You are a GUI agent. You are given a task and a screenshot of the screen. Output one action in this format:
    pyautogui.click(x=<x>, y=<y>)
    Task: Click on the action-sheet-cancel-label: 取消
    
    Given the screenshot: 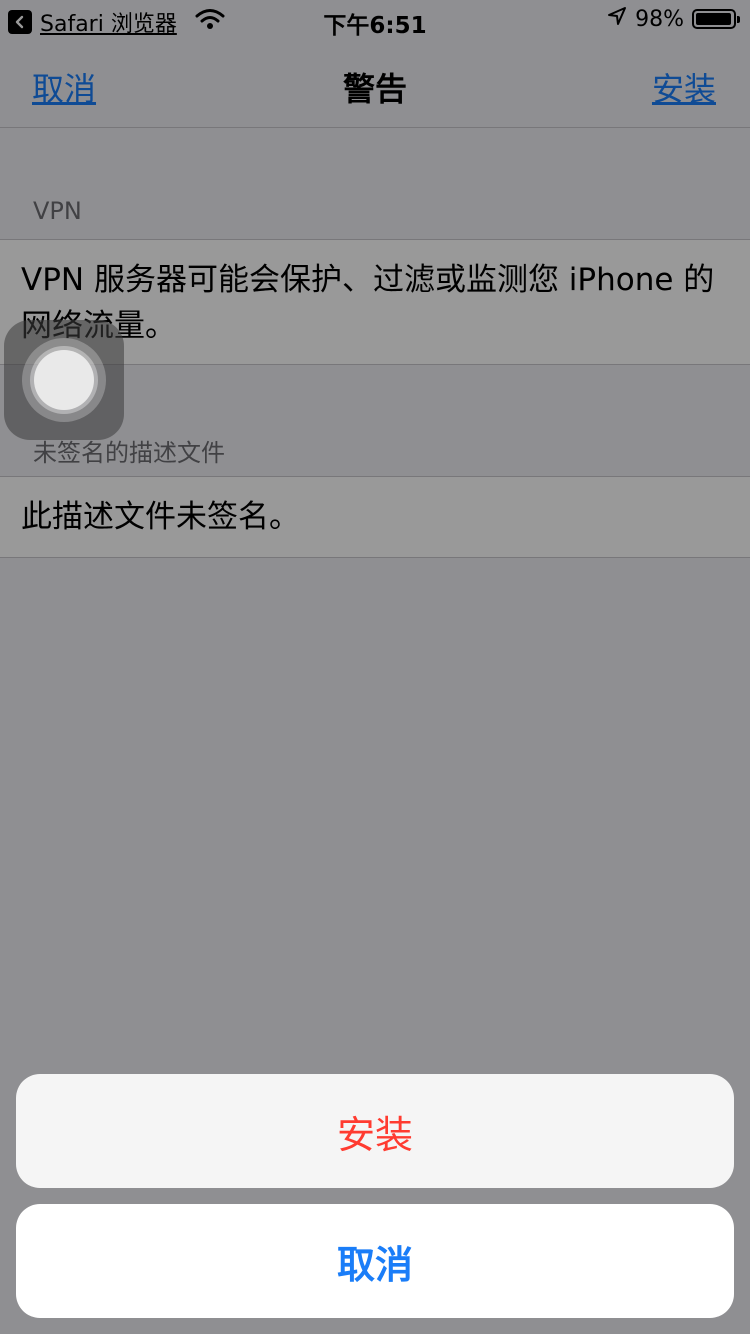 What is the action you would take?
    pyautogui.click(x=374, y=1264)
    